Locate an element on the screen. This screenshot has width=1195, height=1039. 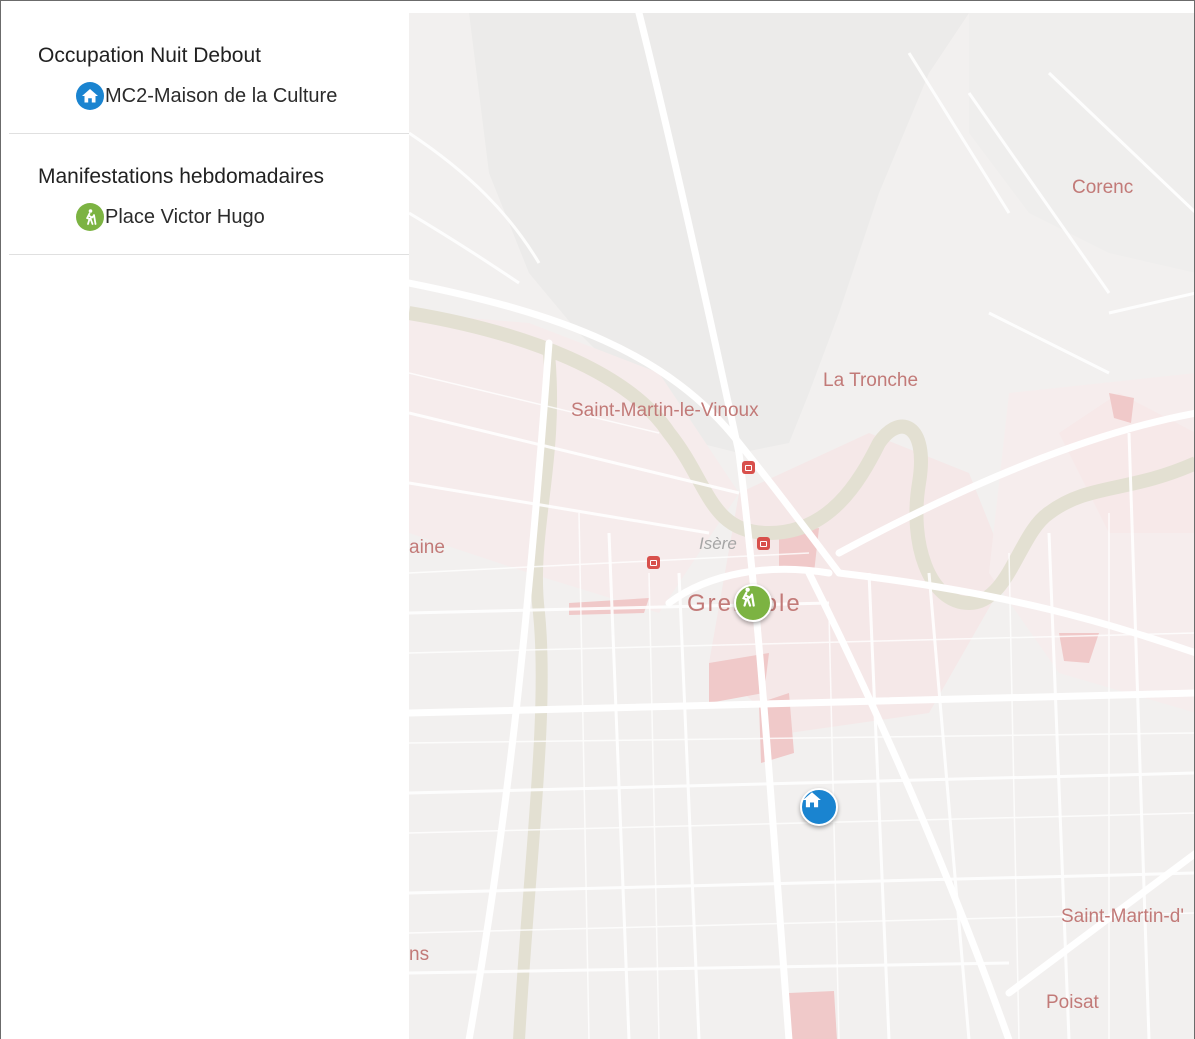
map-marker-place-victor-hugo is located at coordinates (753, 603).